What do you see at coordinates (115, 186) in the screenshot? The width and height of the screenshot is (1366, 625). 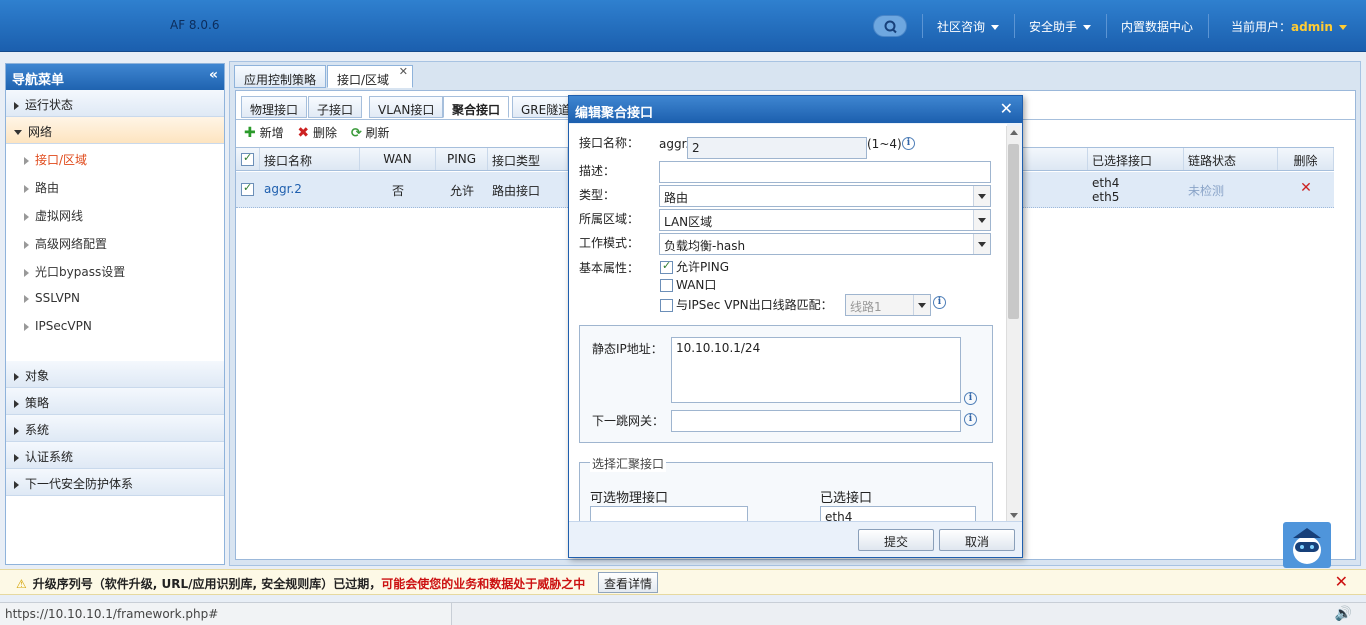 I see `nav-item-routing: 路由` at bounding box center [115, 186].